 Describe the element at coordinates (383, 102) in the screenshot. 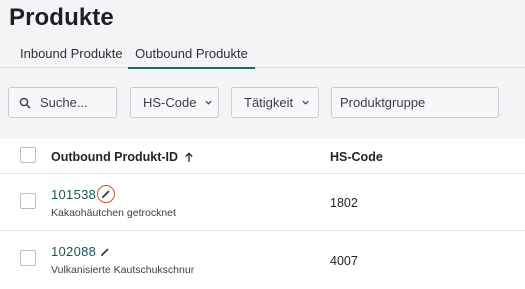

I see `product-group-placeholder: Produktgruppe` at that location.